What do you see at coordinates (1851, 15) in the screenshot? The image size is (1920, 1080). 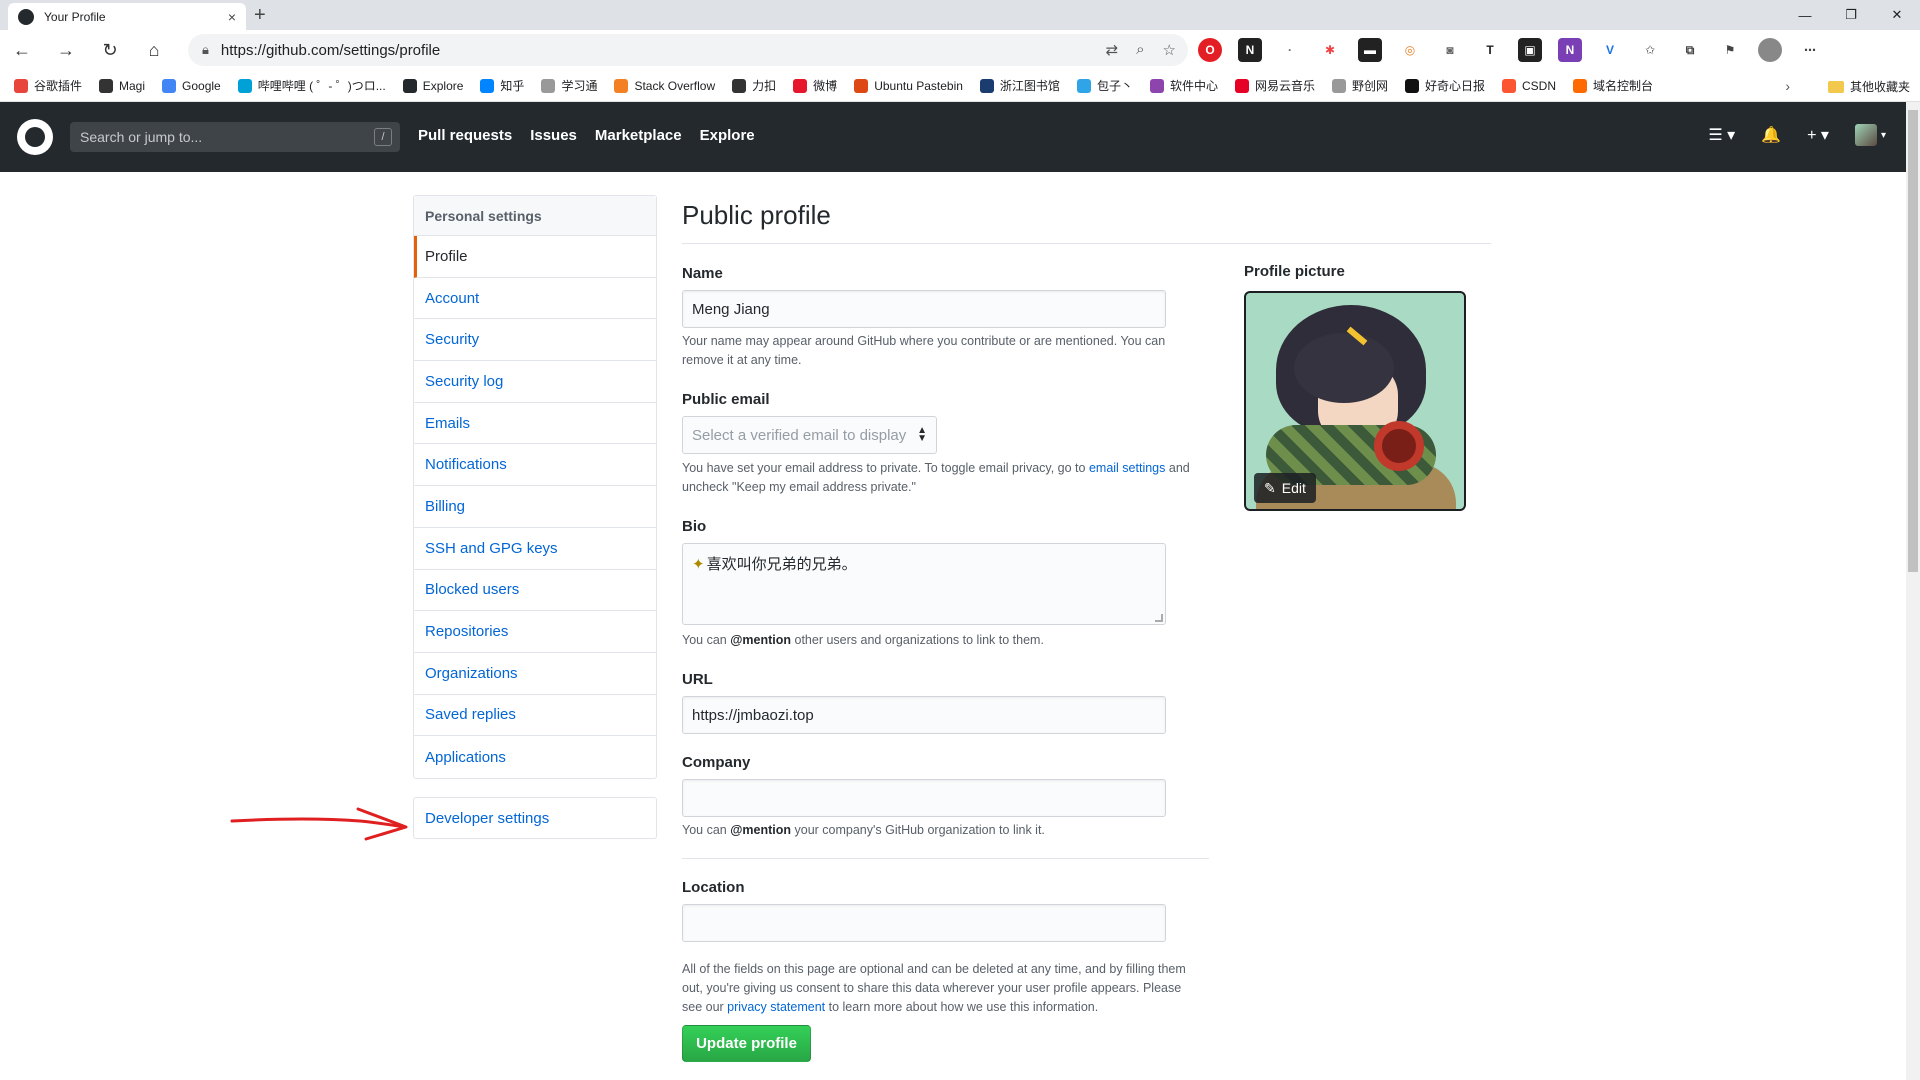 I see `restore-button: ❐` at bounding box center [1851, 15].